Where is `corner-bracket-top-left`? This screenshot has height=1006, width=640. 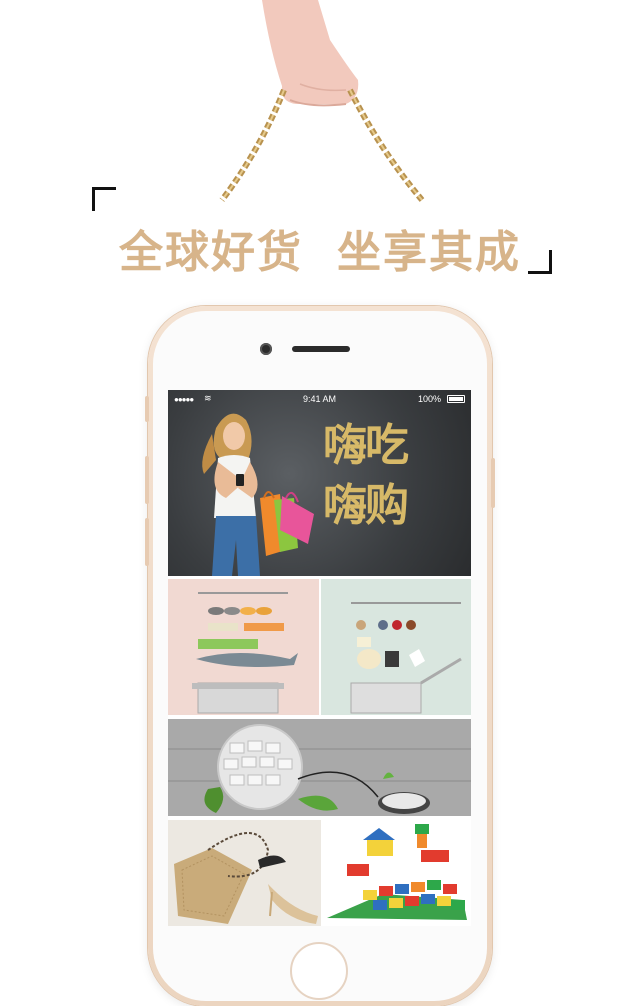
corner-bracket-top-left is located at coordinates (104, 199).